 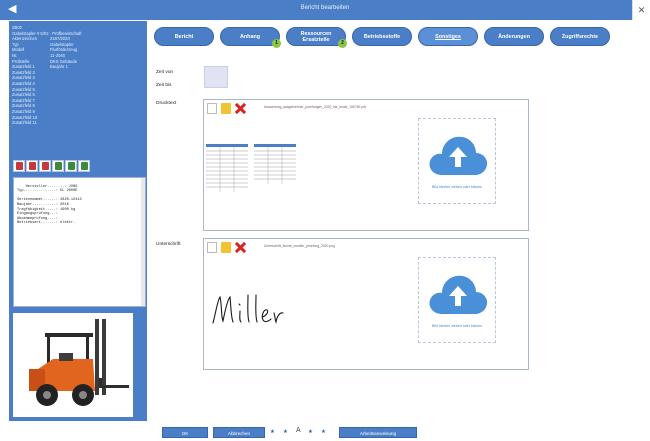 I want to click on drucktext-toolbar, so click(x=226, y=109).